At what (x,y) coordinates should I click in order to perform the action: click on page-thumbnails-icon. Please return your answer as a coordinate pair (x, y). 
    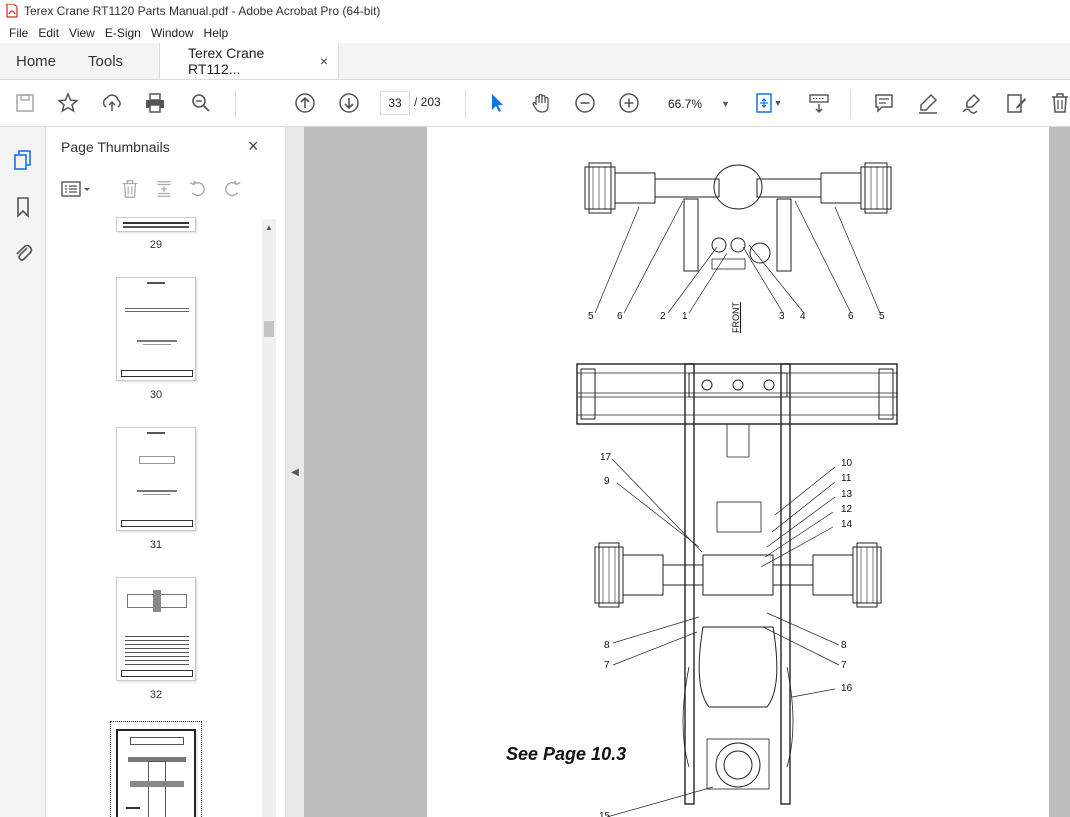
    Looking at the image, I should click on (23, 160).